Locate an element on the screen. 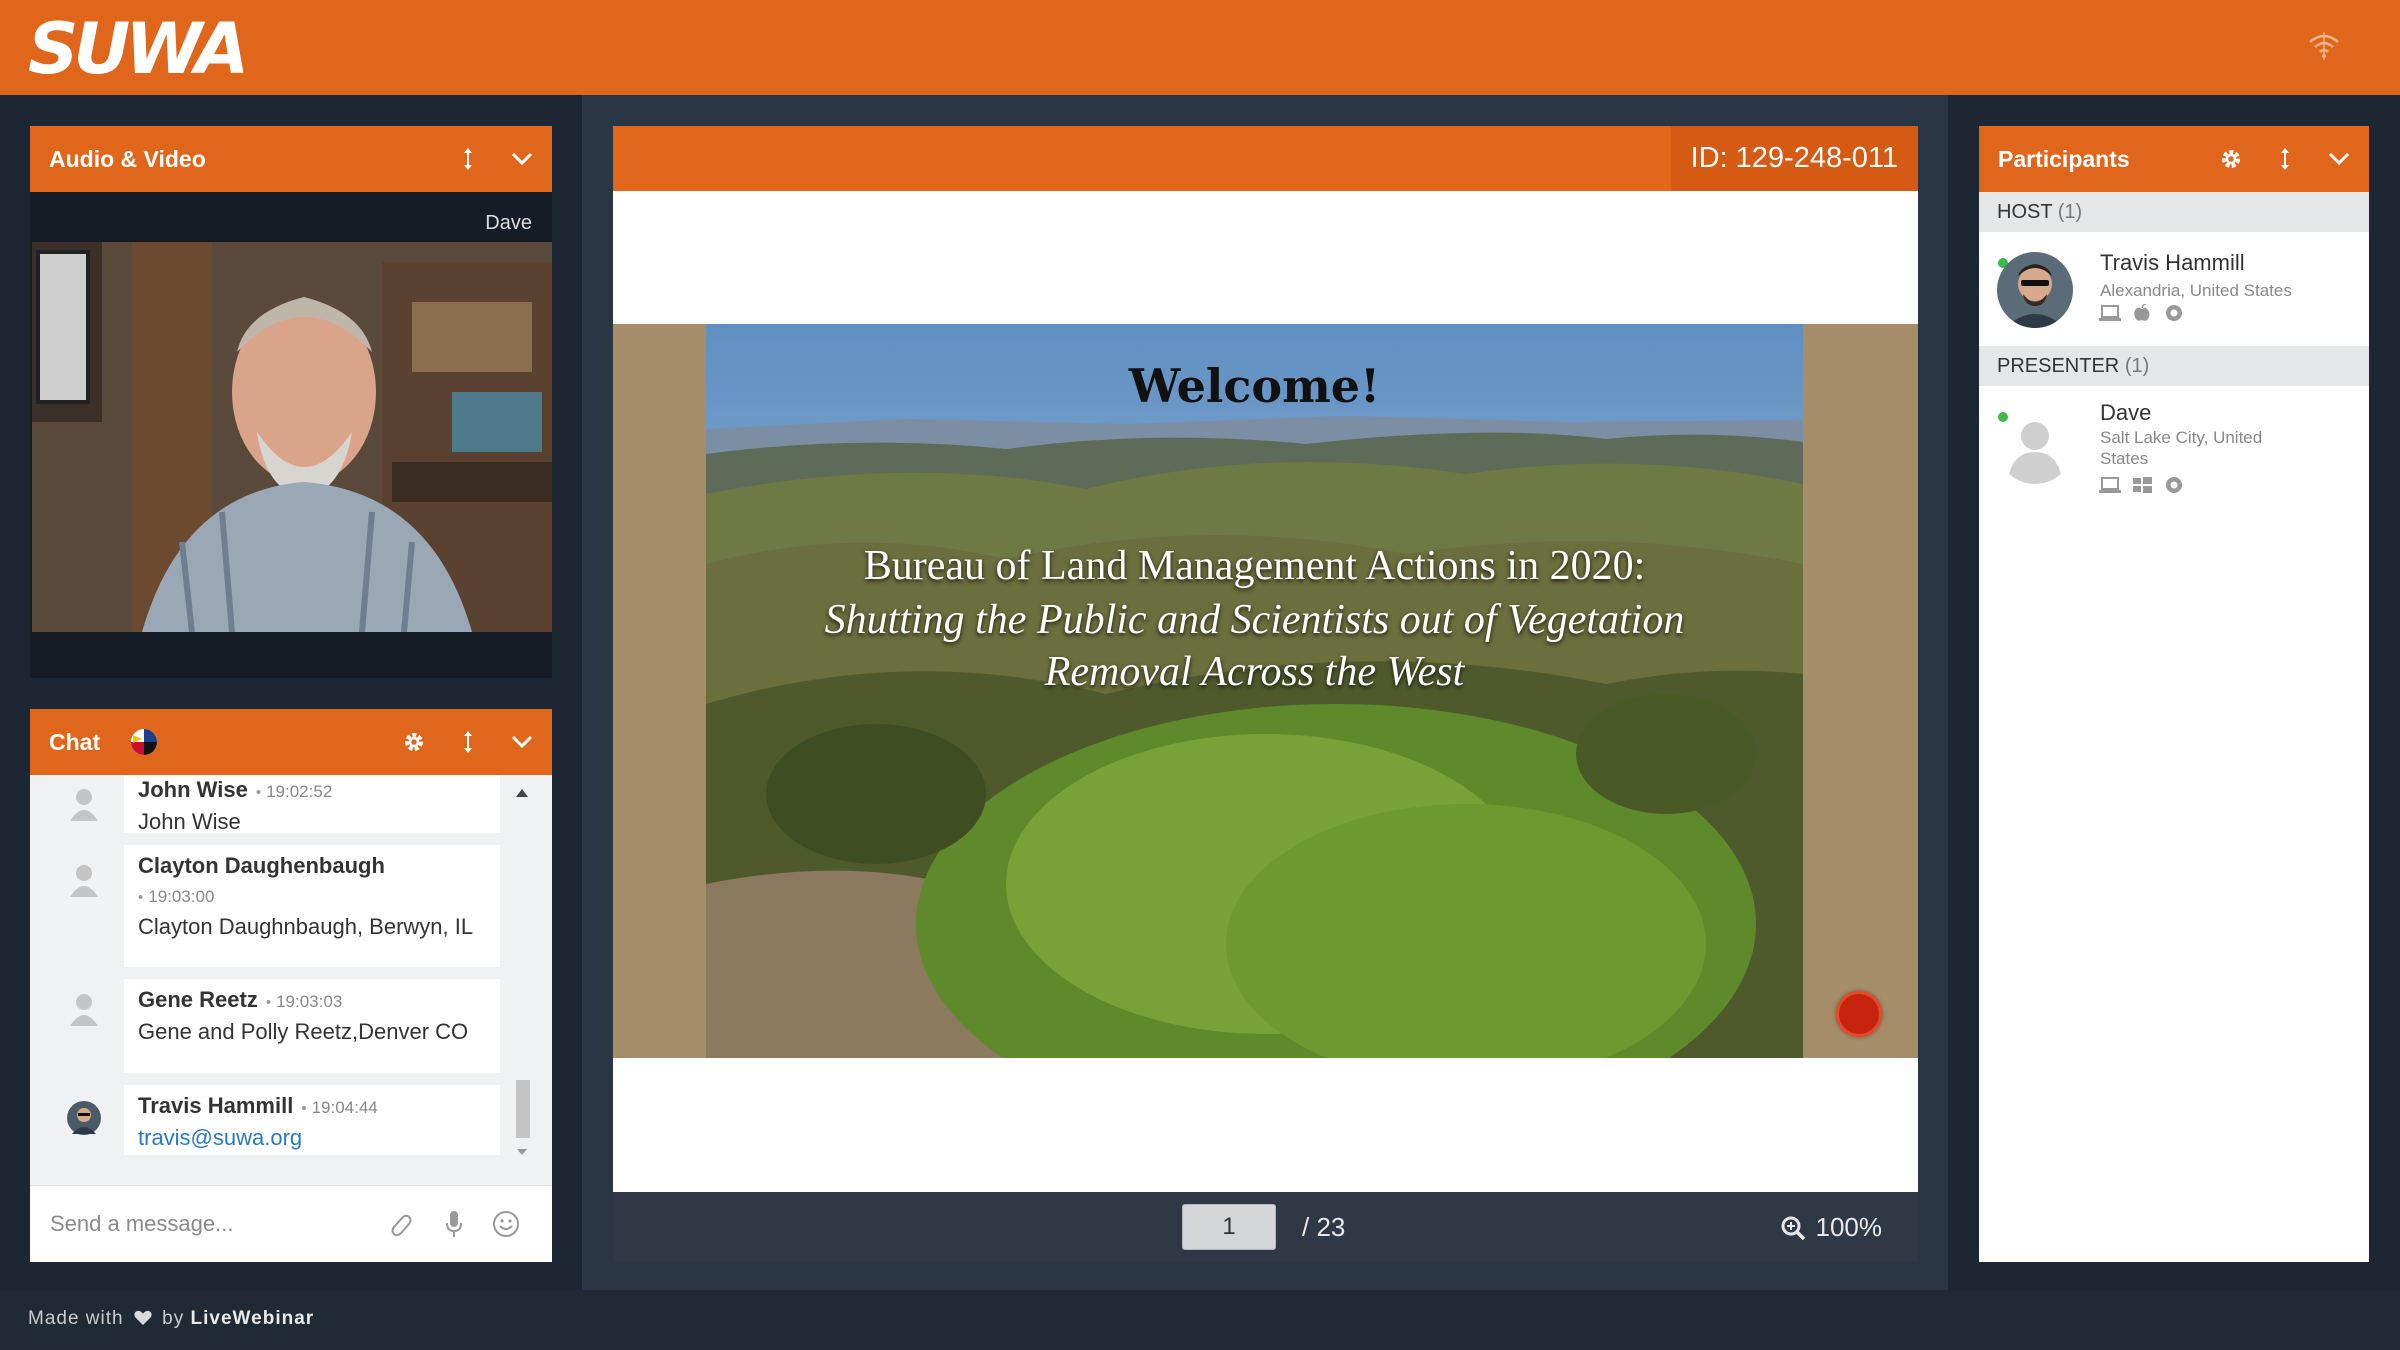 The height and width of the screenshot is (1350, 2400). presenter-name: Dave is located at coordinates (2126, 412).